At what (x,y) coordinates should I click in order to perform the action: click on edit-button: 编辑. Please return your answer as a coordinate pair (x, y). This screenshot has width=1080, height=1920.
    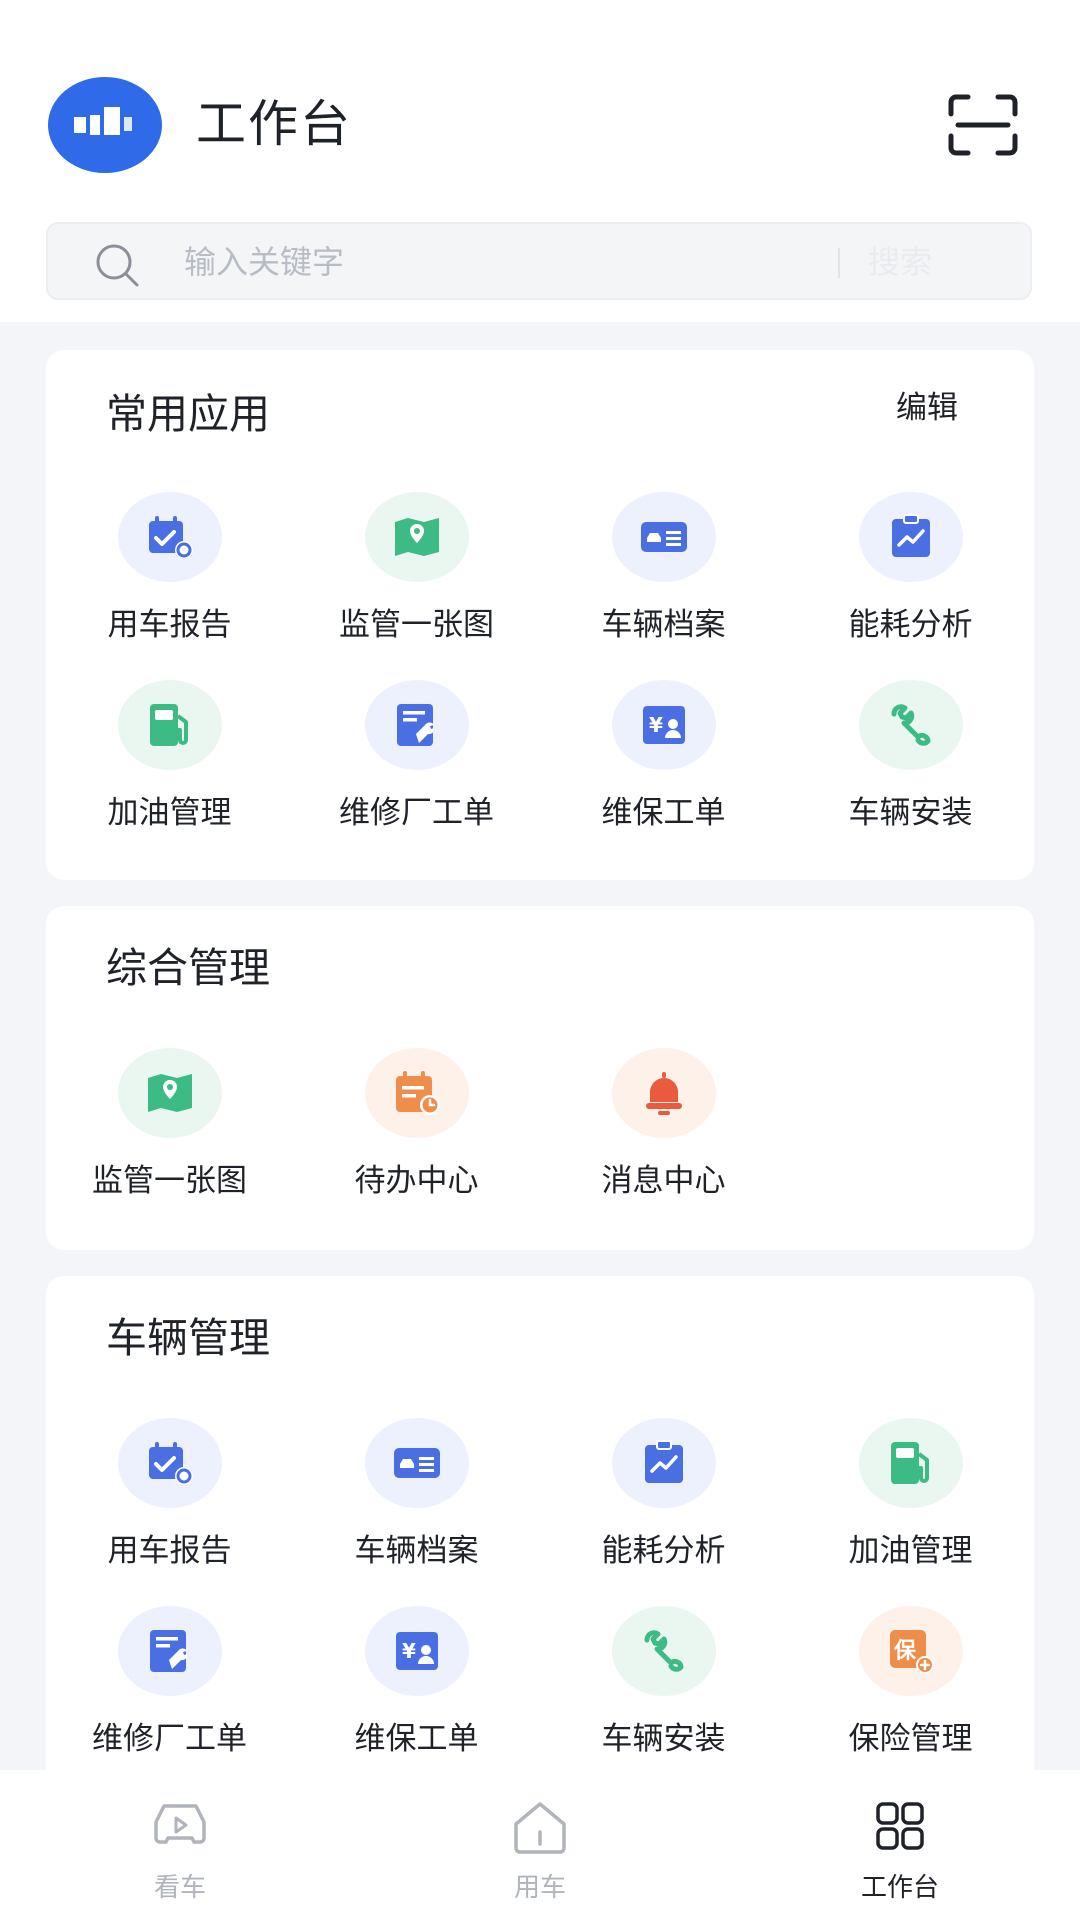
    Looking at the image, I should click on (927, 408).